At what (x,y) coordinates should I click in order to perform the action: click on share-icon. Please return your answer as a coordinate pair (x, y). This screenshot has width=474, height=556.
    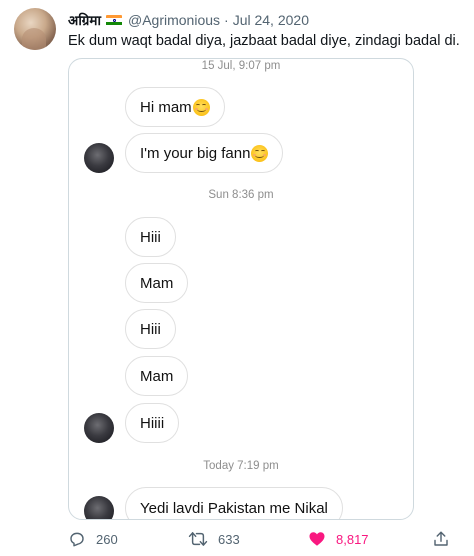
    Looking at the image, I should click on (441, 538).